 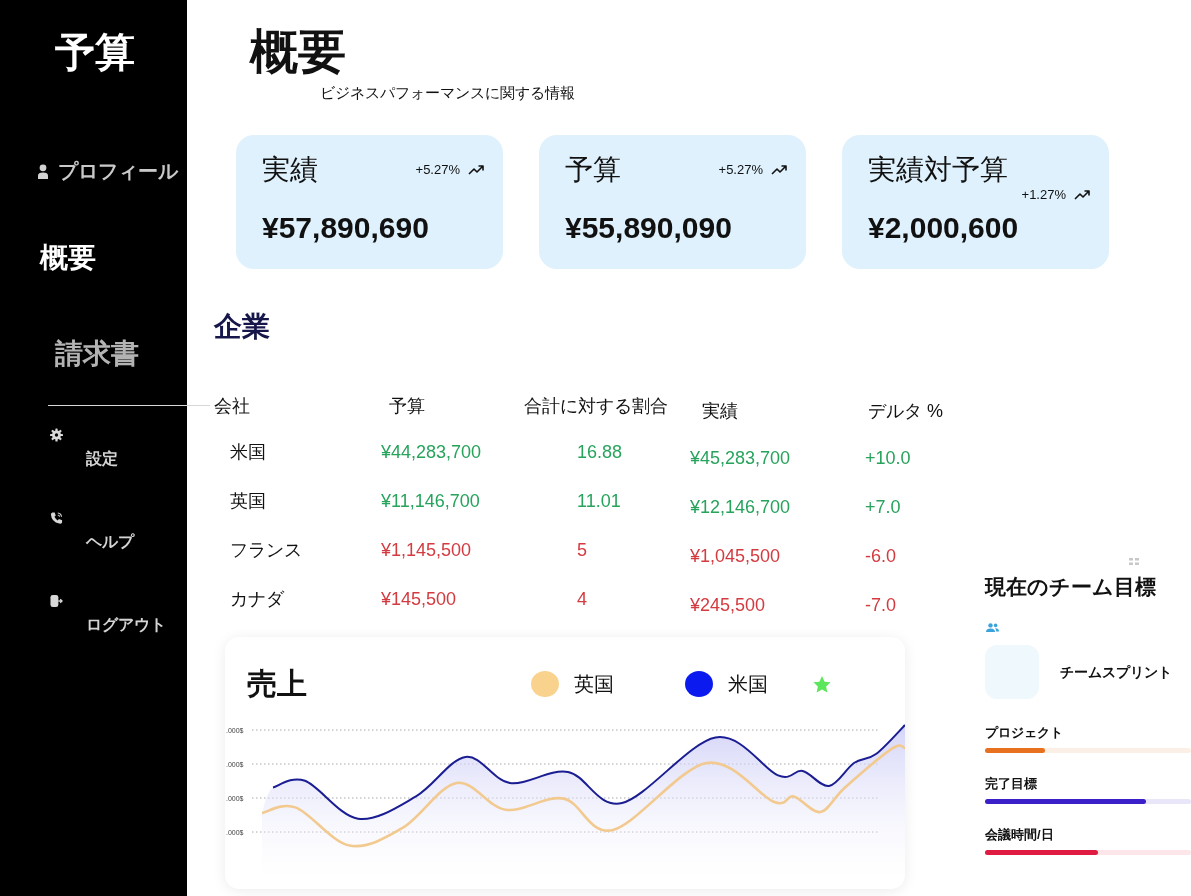 What do you see at coordinates (905, 411) in the screenshot?
I see `column-header: デルタ %` at bounding box center [905, 411].